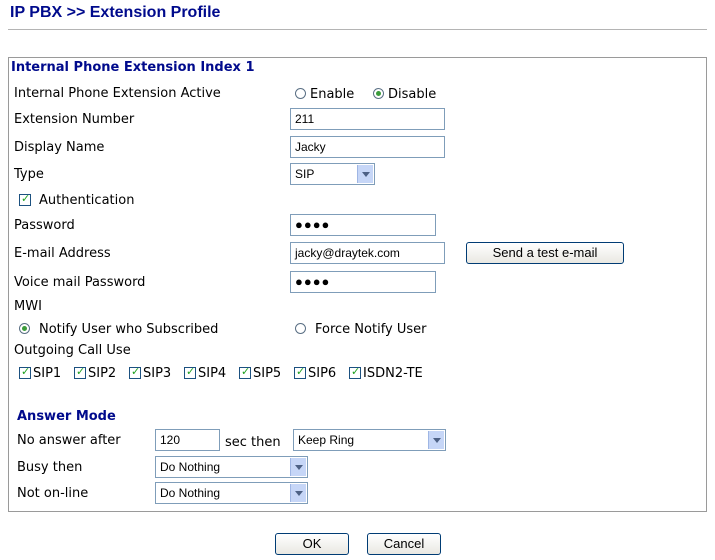 Image resolution: width=715 pixels, height=560 pixels. I want to click on force-notify-label: Force Notify User, so click(371, 329).